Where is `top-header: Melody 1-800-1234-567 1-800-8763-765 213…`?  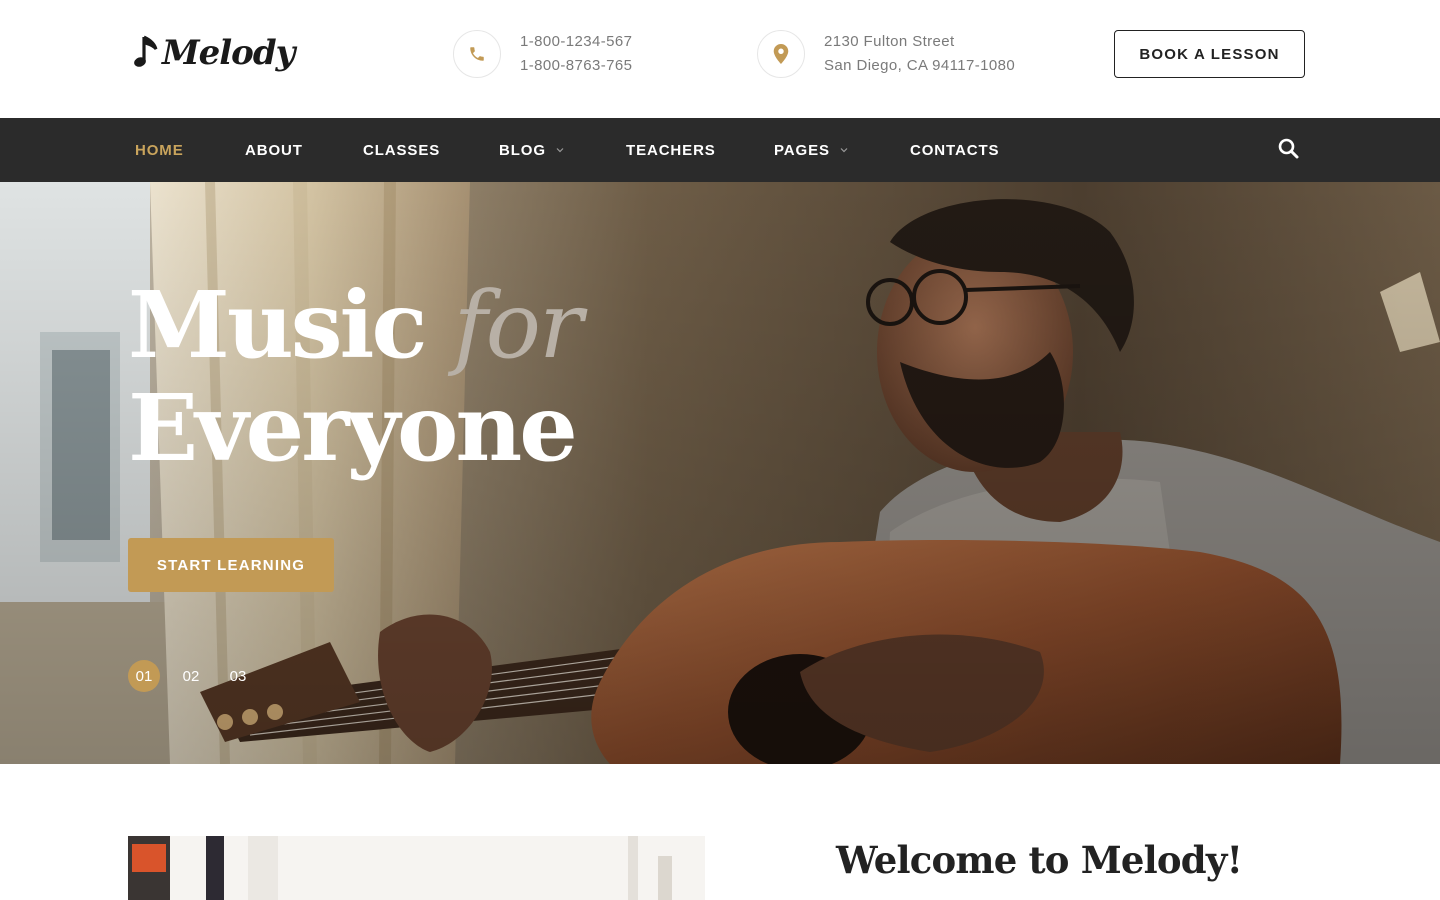 top-header: Melody 1-800-1234-567 1-800-8763-765 213… is located at coordinates (720, 59).